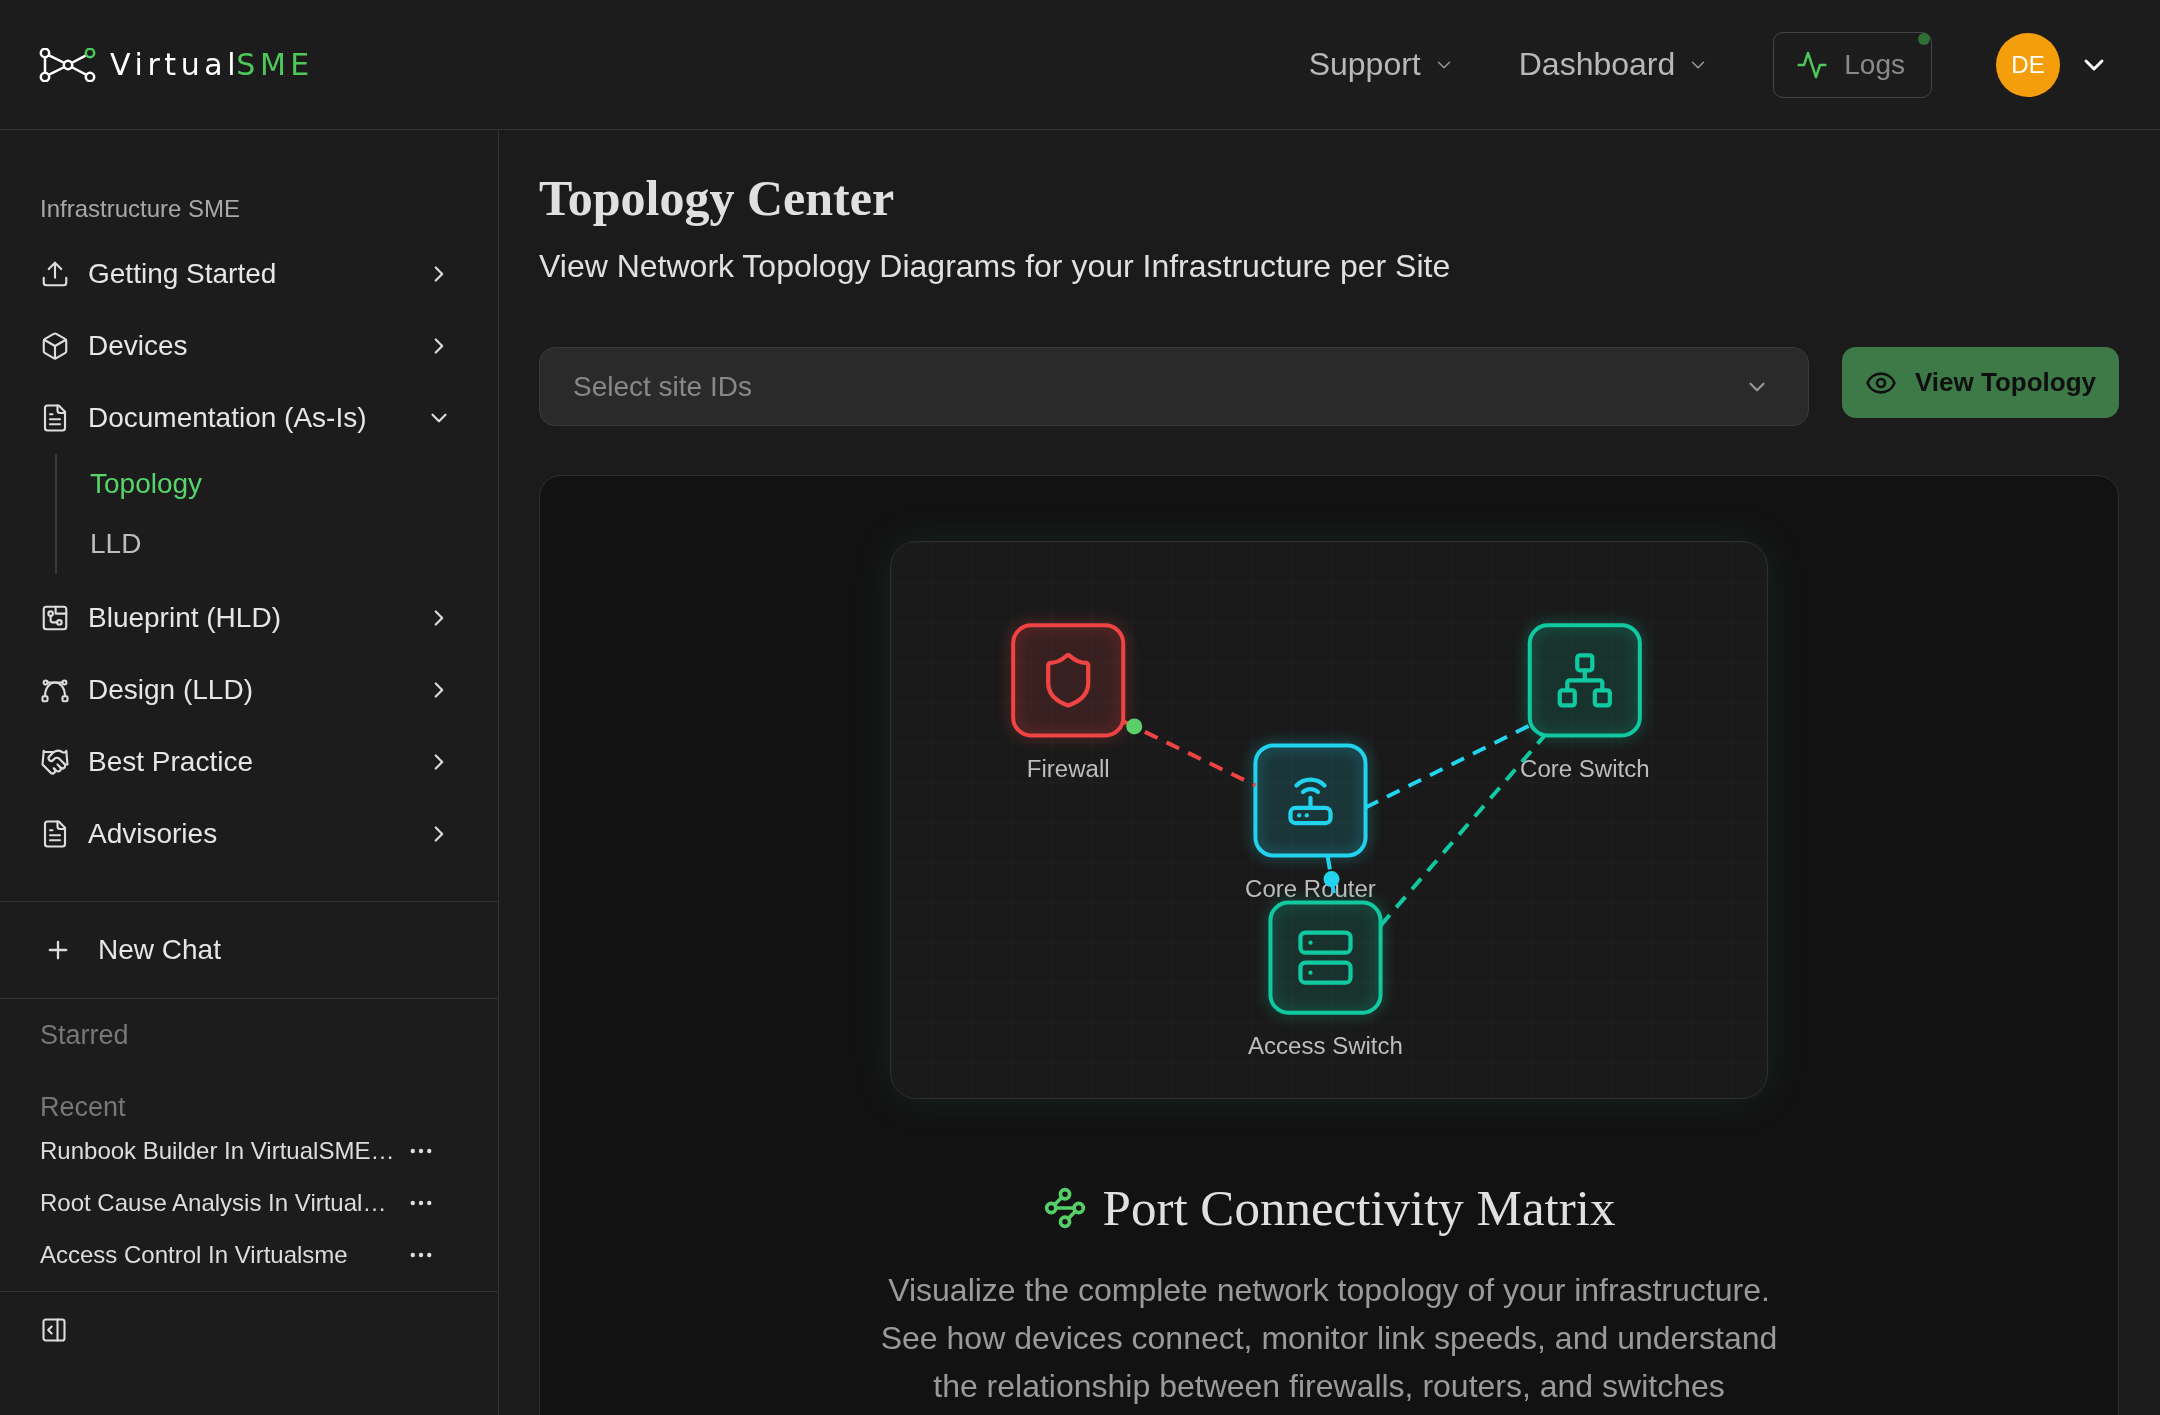 This screenshot has height=1415, width=2160. What do you see at coordinates (271, 544) in the screenshot?
I see `sidebar-subitem: LLD` at bounding box center [271, 544].